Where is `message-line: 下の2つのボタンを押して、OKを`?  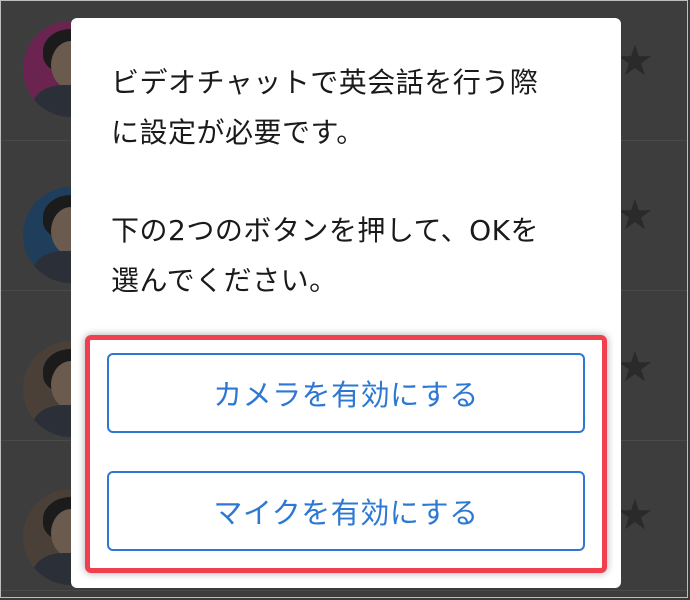
message-line: 下の2つのボタンを押して、OKを is located at coordinates (325, 230).